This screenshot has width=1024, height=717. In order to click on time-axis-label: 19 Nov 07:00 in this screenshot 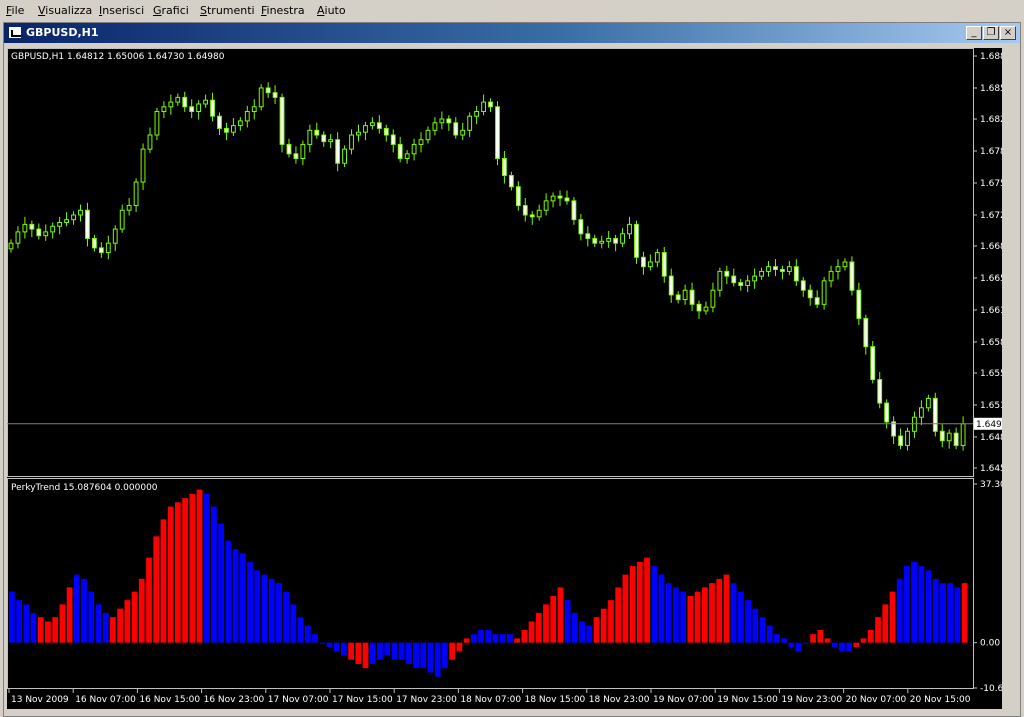, I will do `click(683, 700)`.